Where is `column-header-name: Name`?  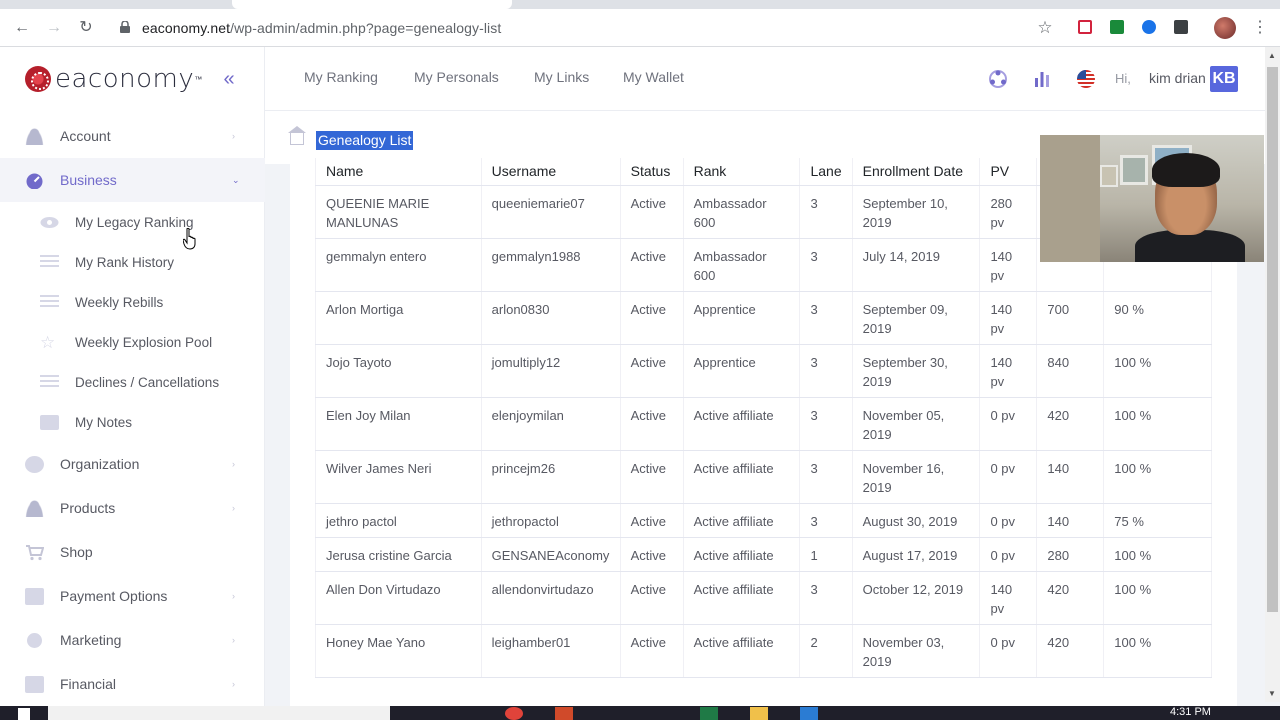 column-header-name: Name is located at coordinates (398, 172).